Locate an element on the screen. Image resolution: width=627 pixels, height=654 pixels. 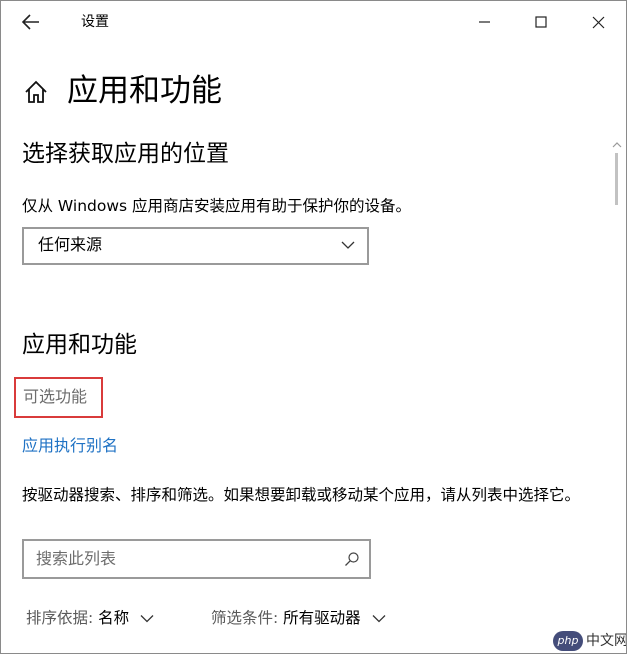
minimize-button is located at coordinates (484, 22).